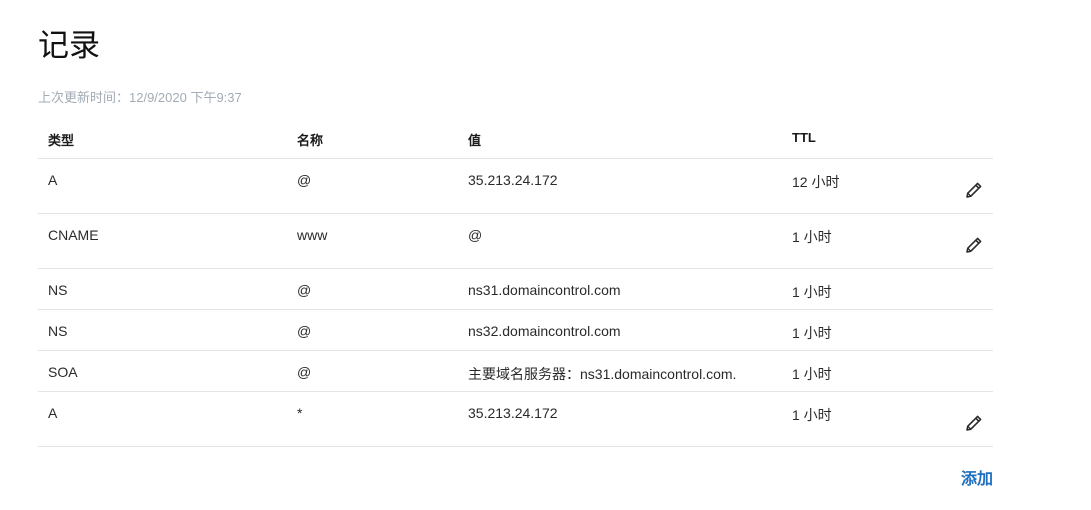  Describe the element at coordinates (544, 290) in the screenshot. I see `record-value: ns31.domaincontrol.com` at that location.